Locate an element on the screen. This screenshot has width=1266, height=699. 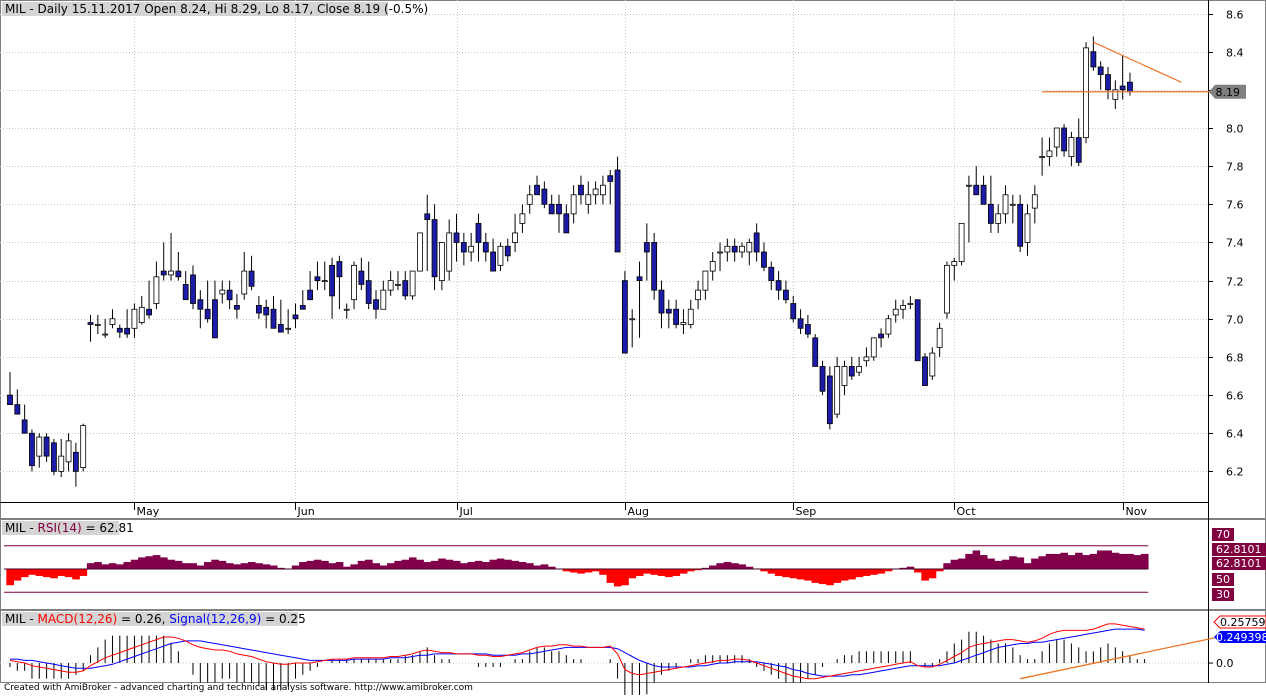
macd-header-sep: - is located at coordinates (32, 619).